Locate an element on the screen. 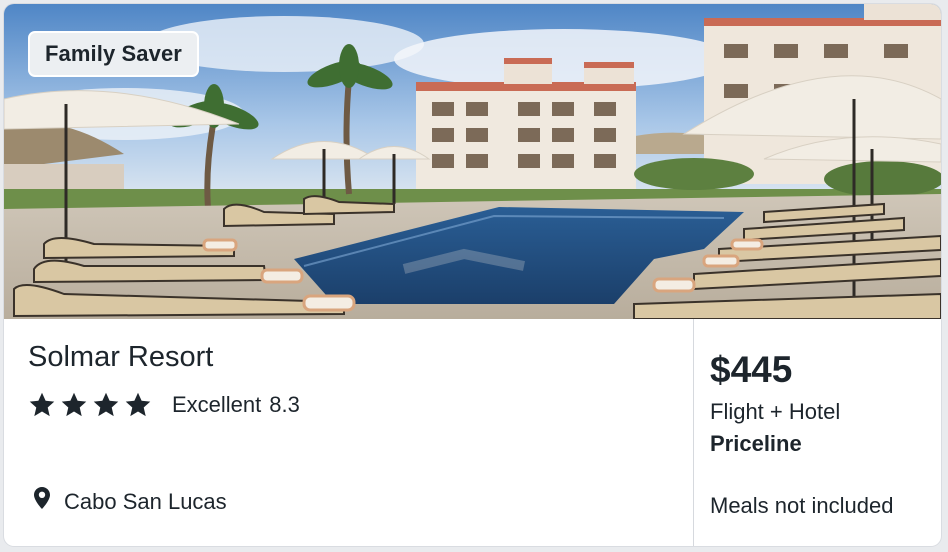 This screenshot has height=552, width=948. provider-name: Priceline is located at coordinates (756, 443).